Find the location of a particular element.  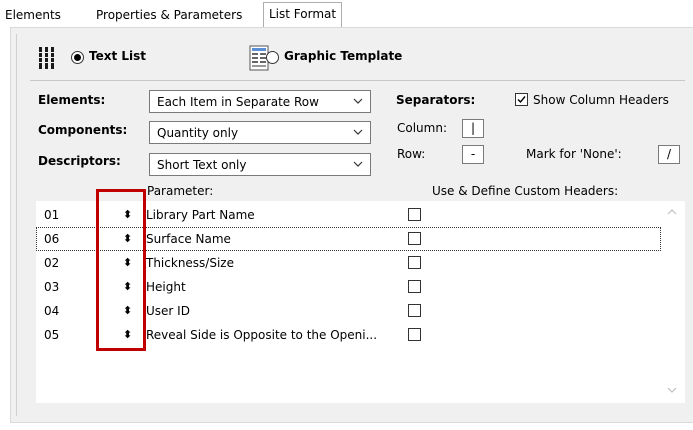

divider is located at coordinates (357, 80).